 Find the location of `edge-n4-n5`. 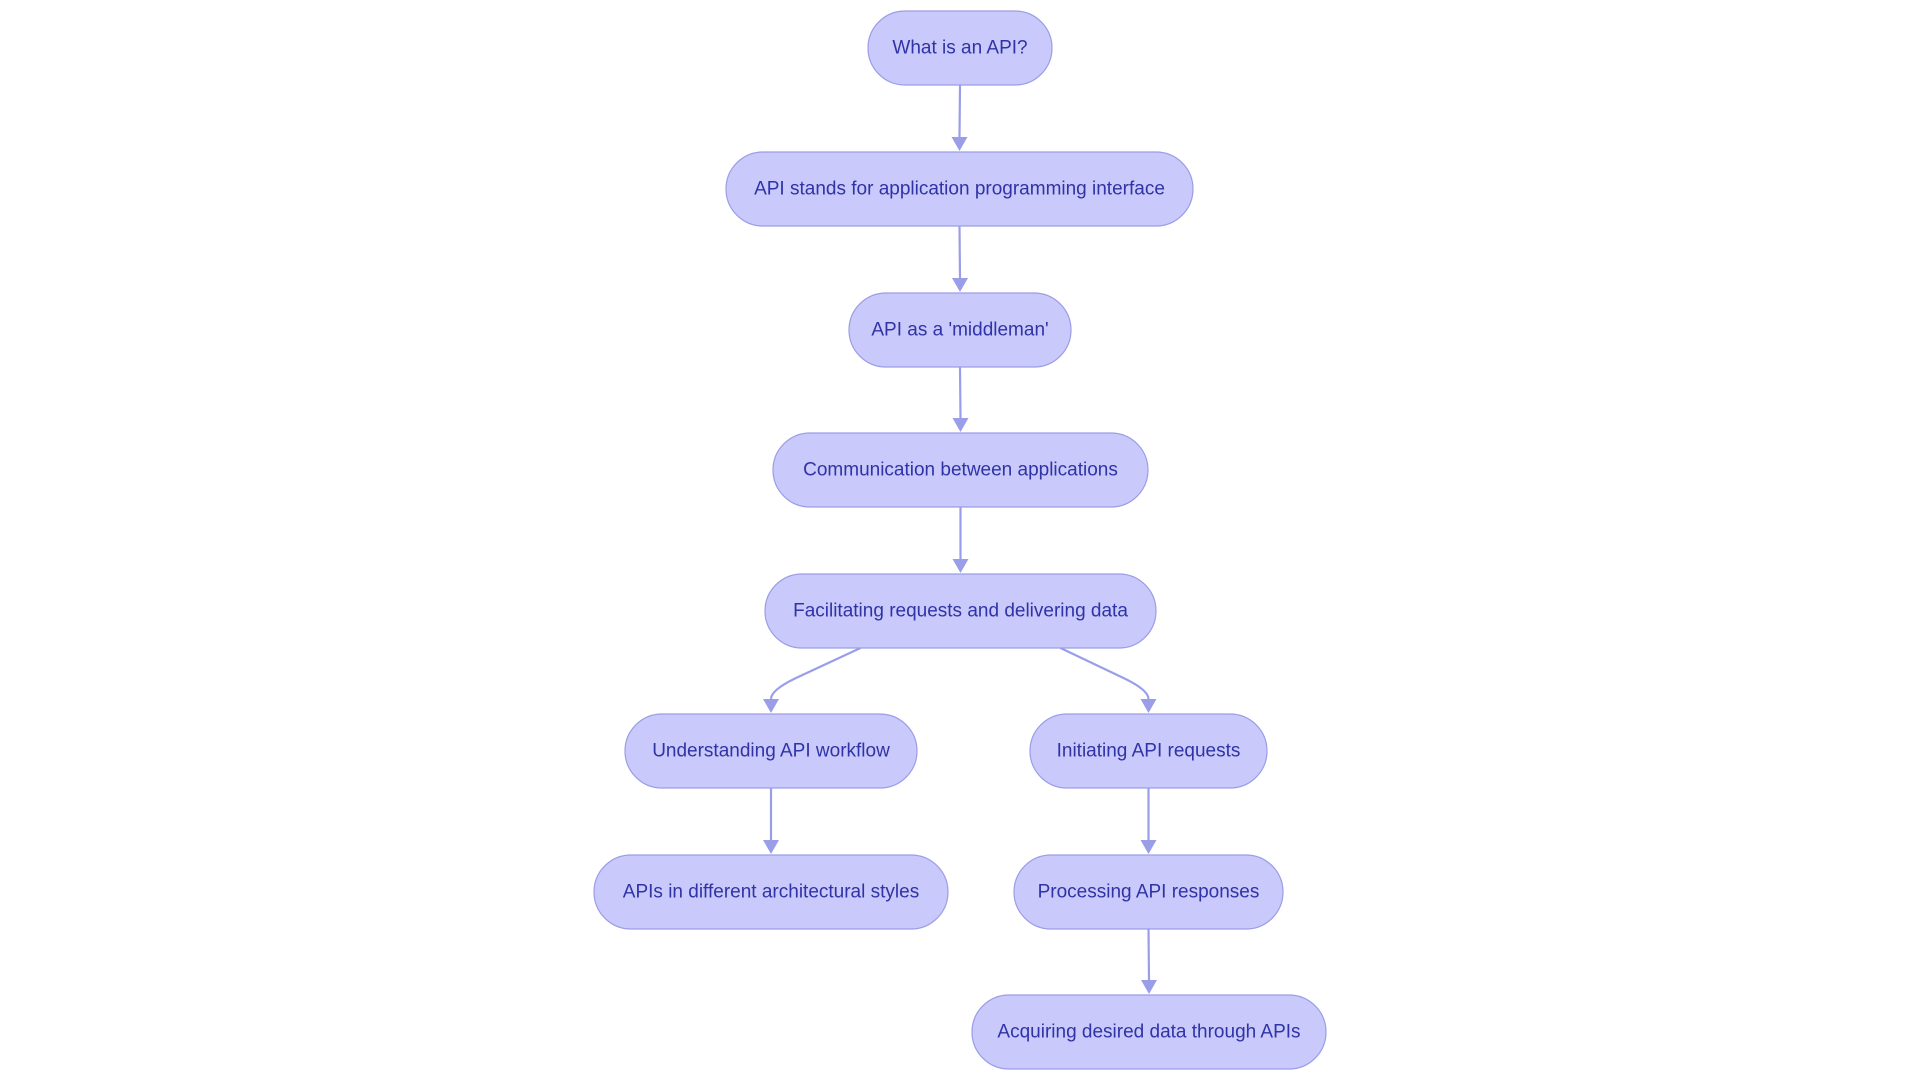

edge-n4-n5 is located at coordinates (960, 540).